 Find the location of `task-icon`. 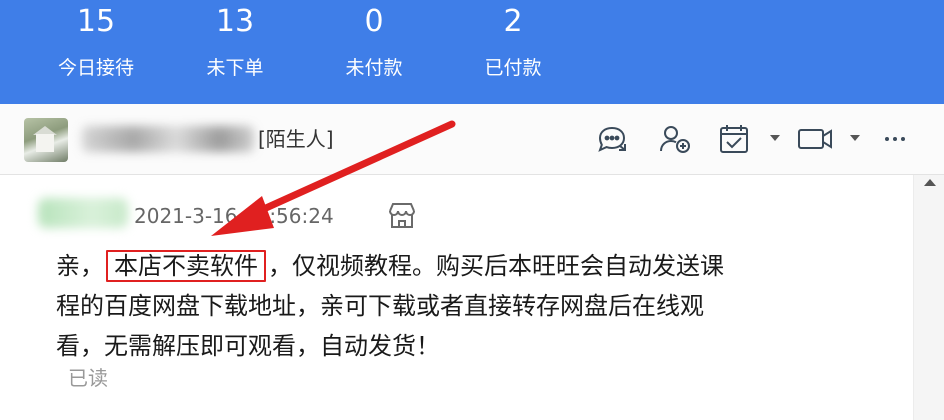

task-icon is located at coordinates (735, 139).